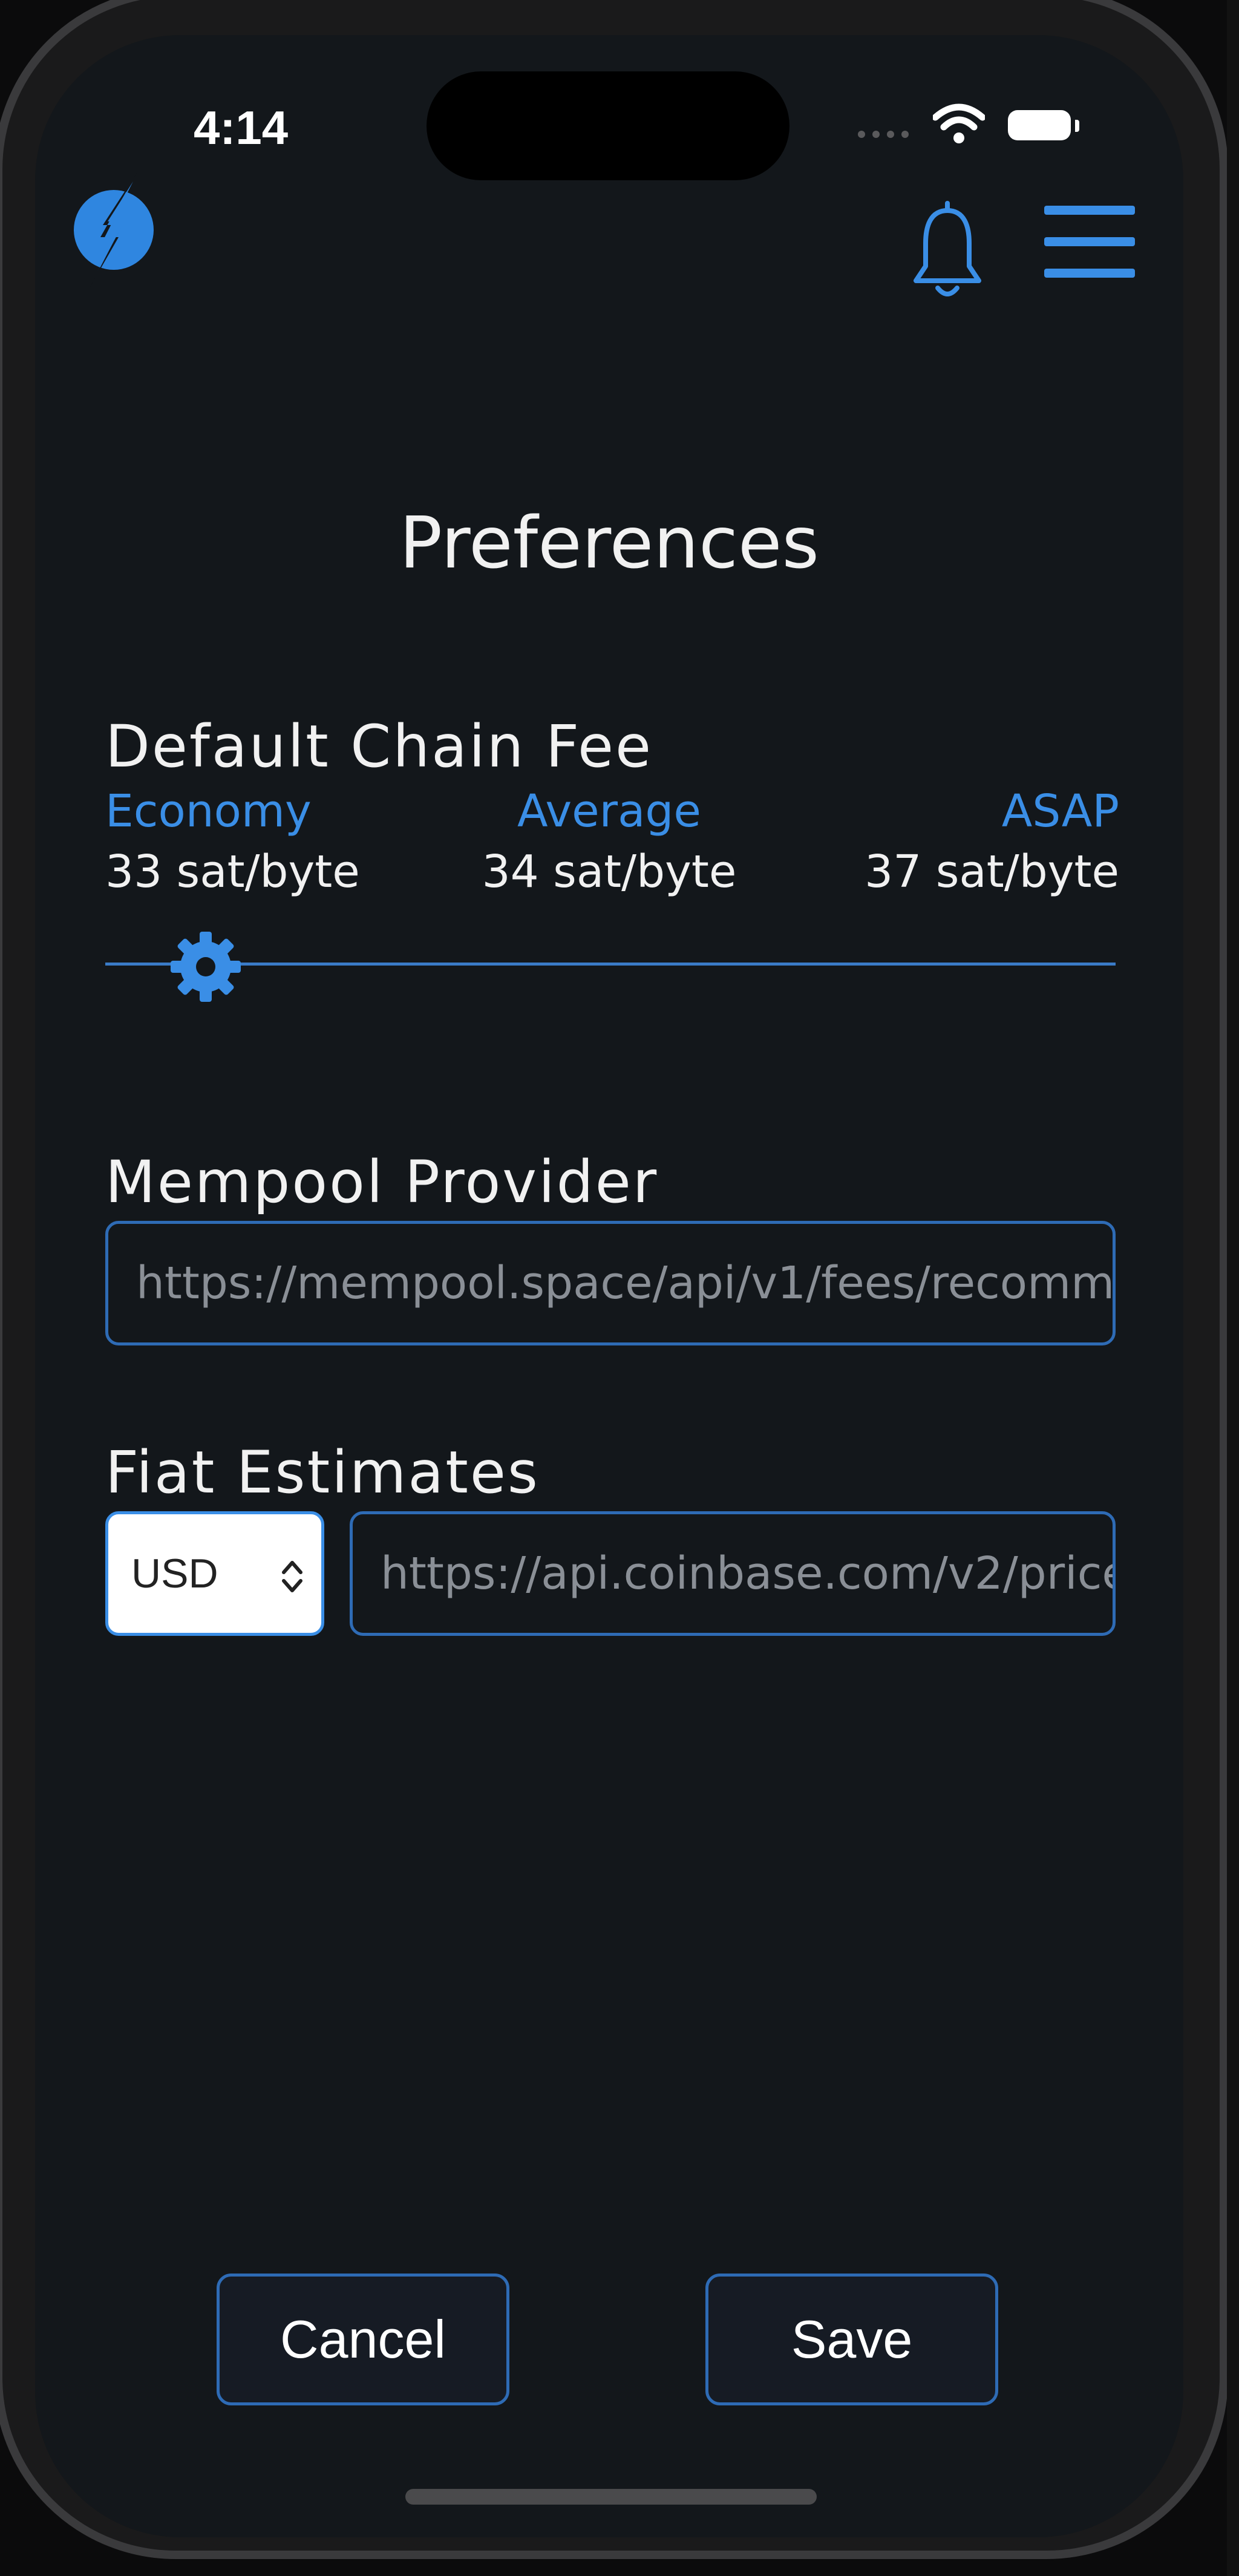 The image size is (1239, 2576). Describe the element at coordinates (748, 1574) in the screenshot. I see `fiat-url-value: https://api.coinbase.com/v2/prices` at that location.